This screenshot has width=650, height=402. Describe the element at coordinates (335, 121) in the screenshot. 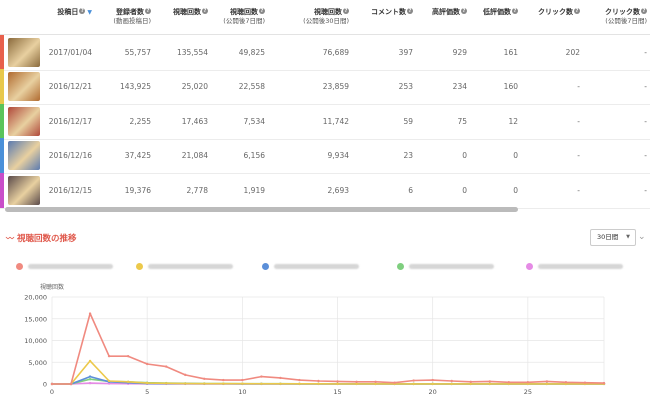

I see `cell-views30: 11,742` at that location.